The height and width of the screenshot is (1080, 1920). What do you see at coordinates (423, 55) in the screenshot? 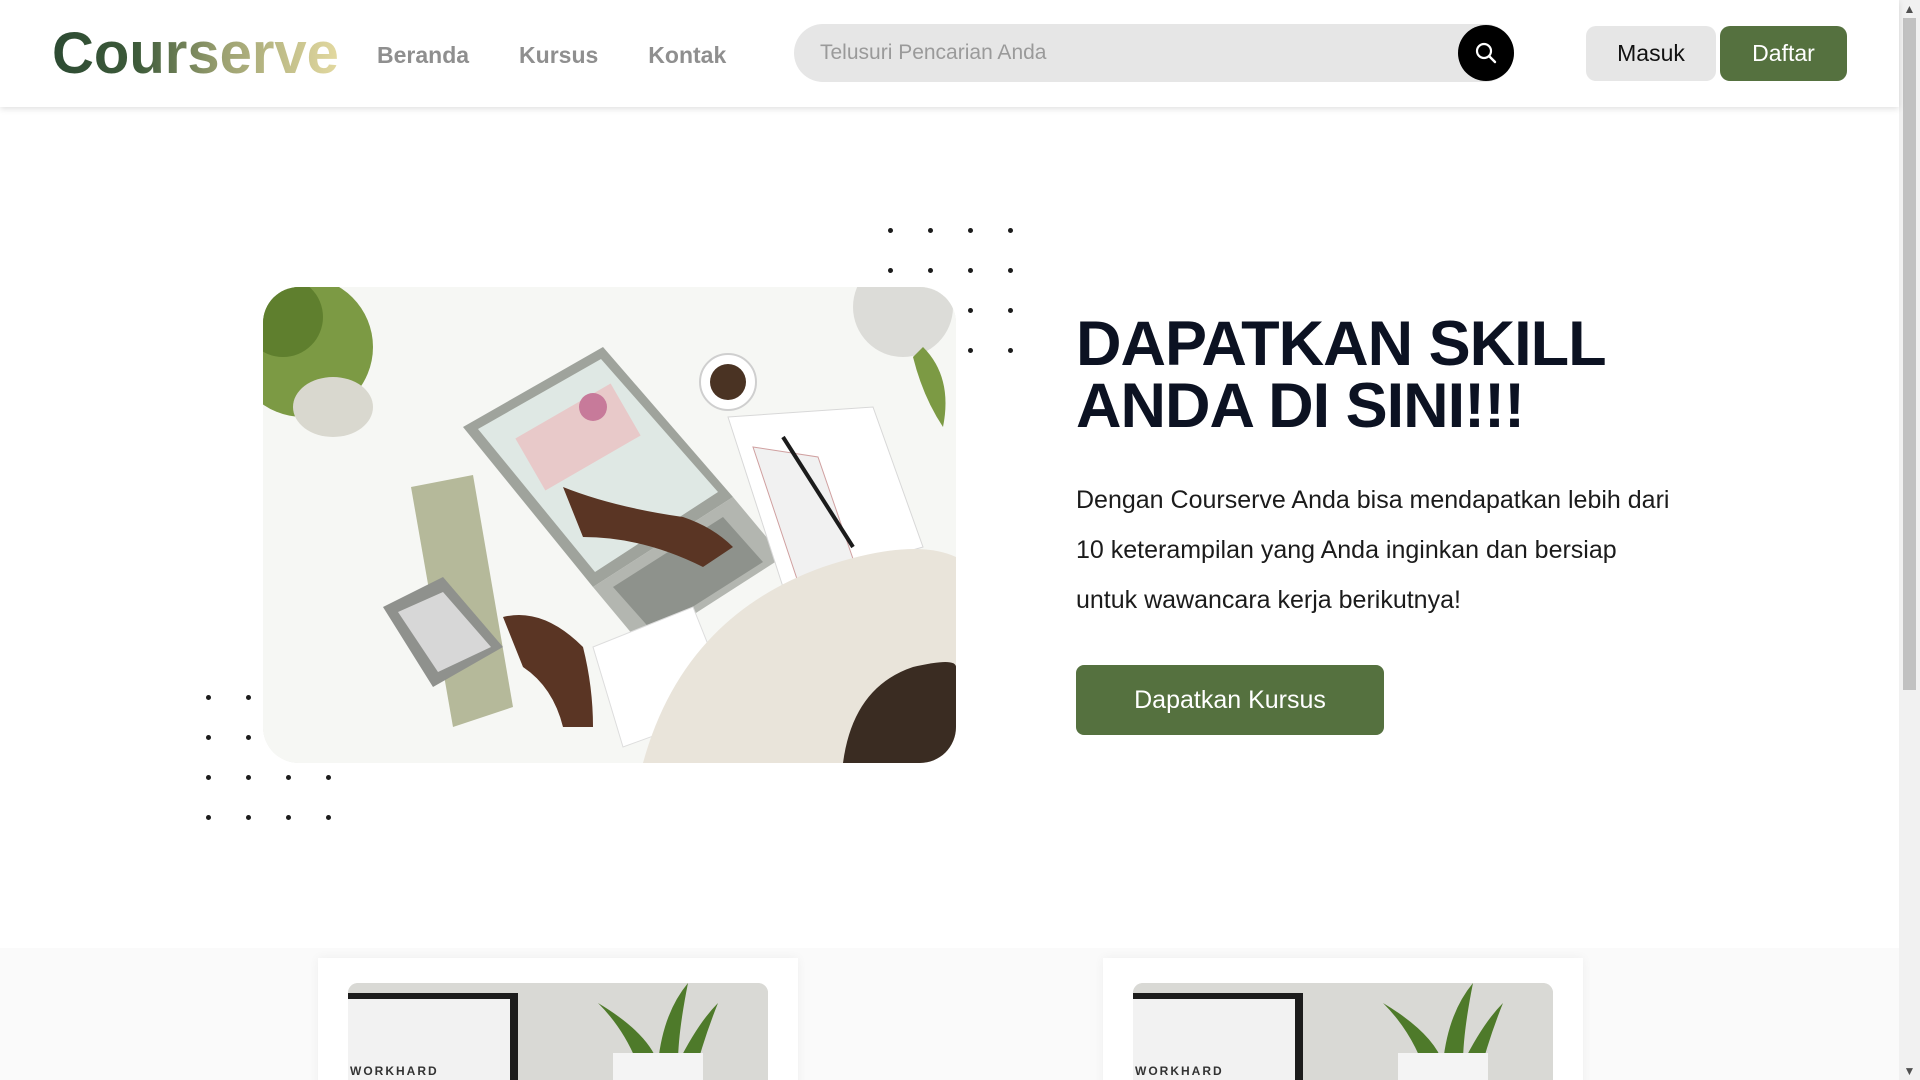
I see `nav-link-beranda: Beranda` at bounding box center [423, 55].